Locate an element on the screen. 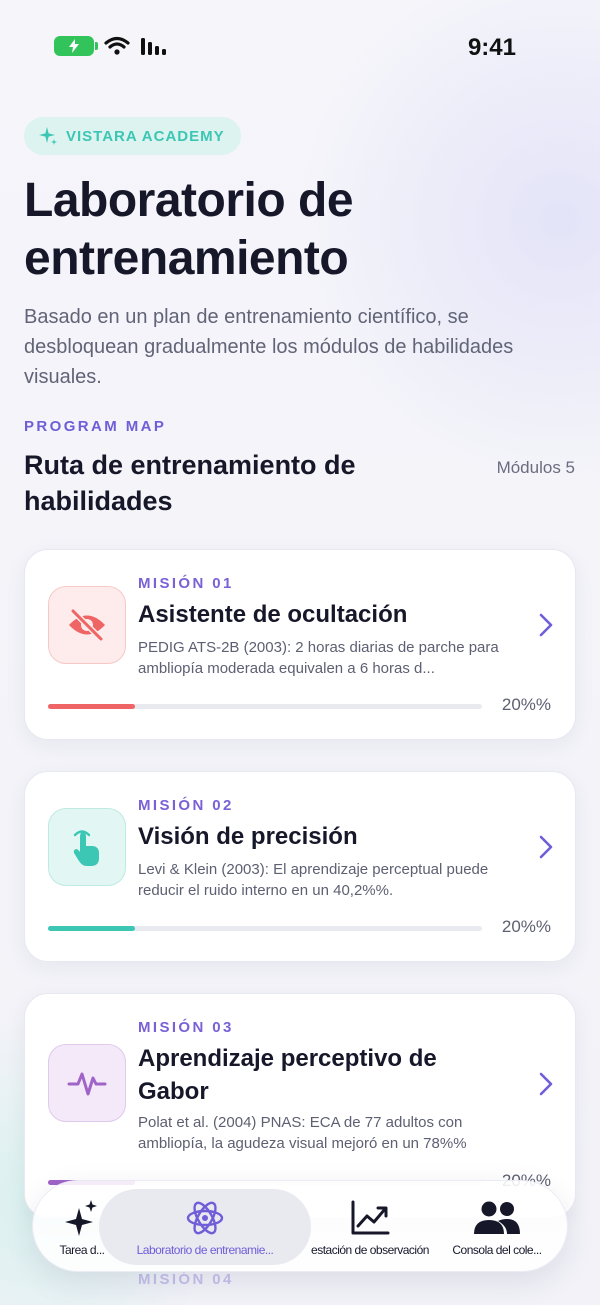 This screenshot has width=600, height=1305. pulse-wave-icon is located at coordinates (87, 1083).